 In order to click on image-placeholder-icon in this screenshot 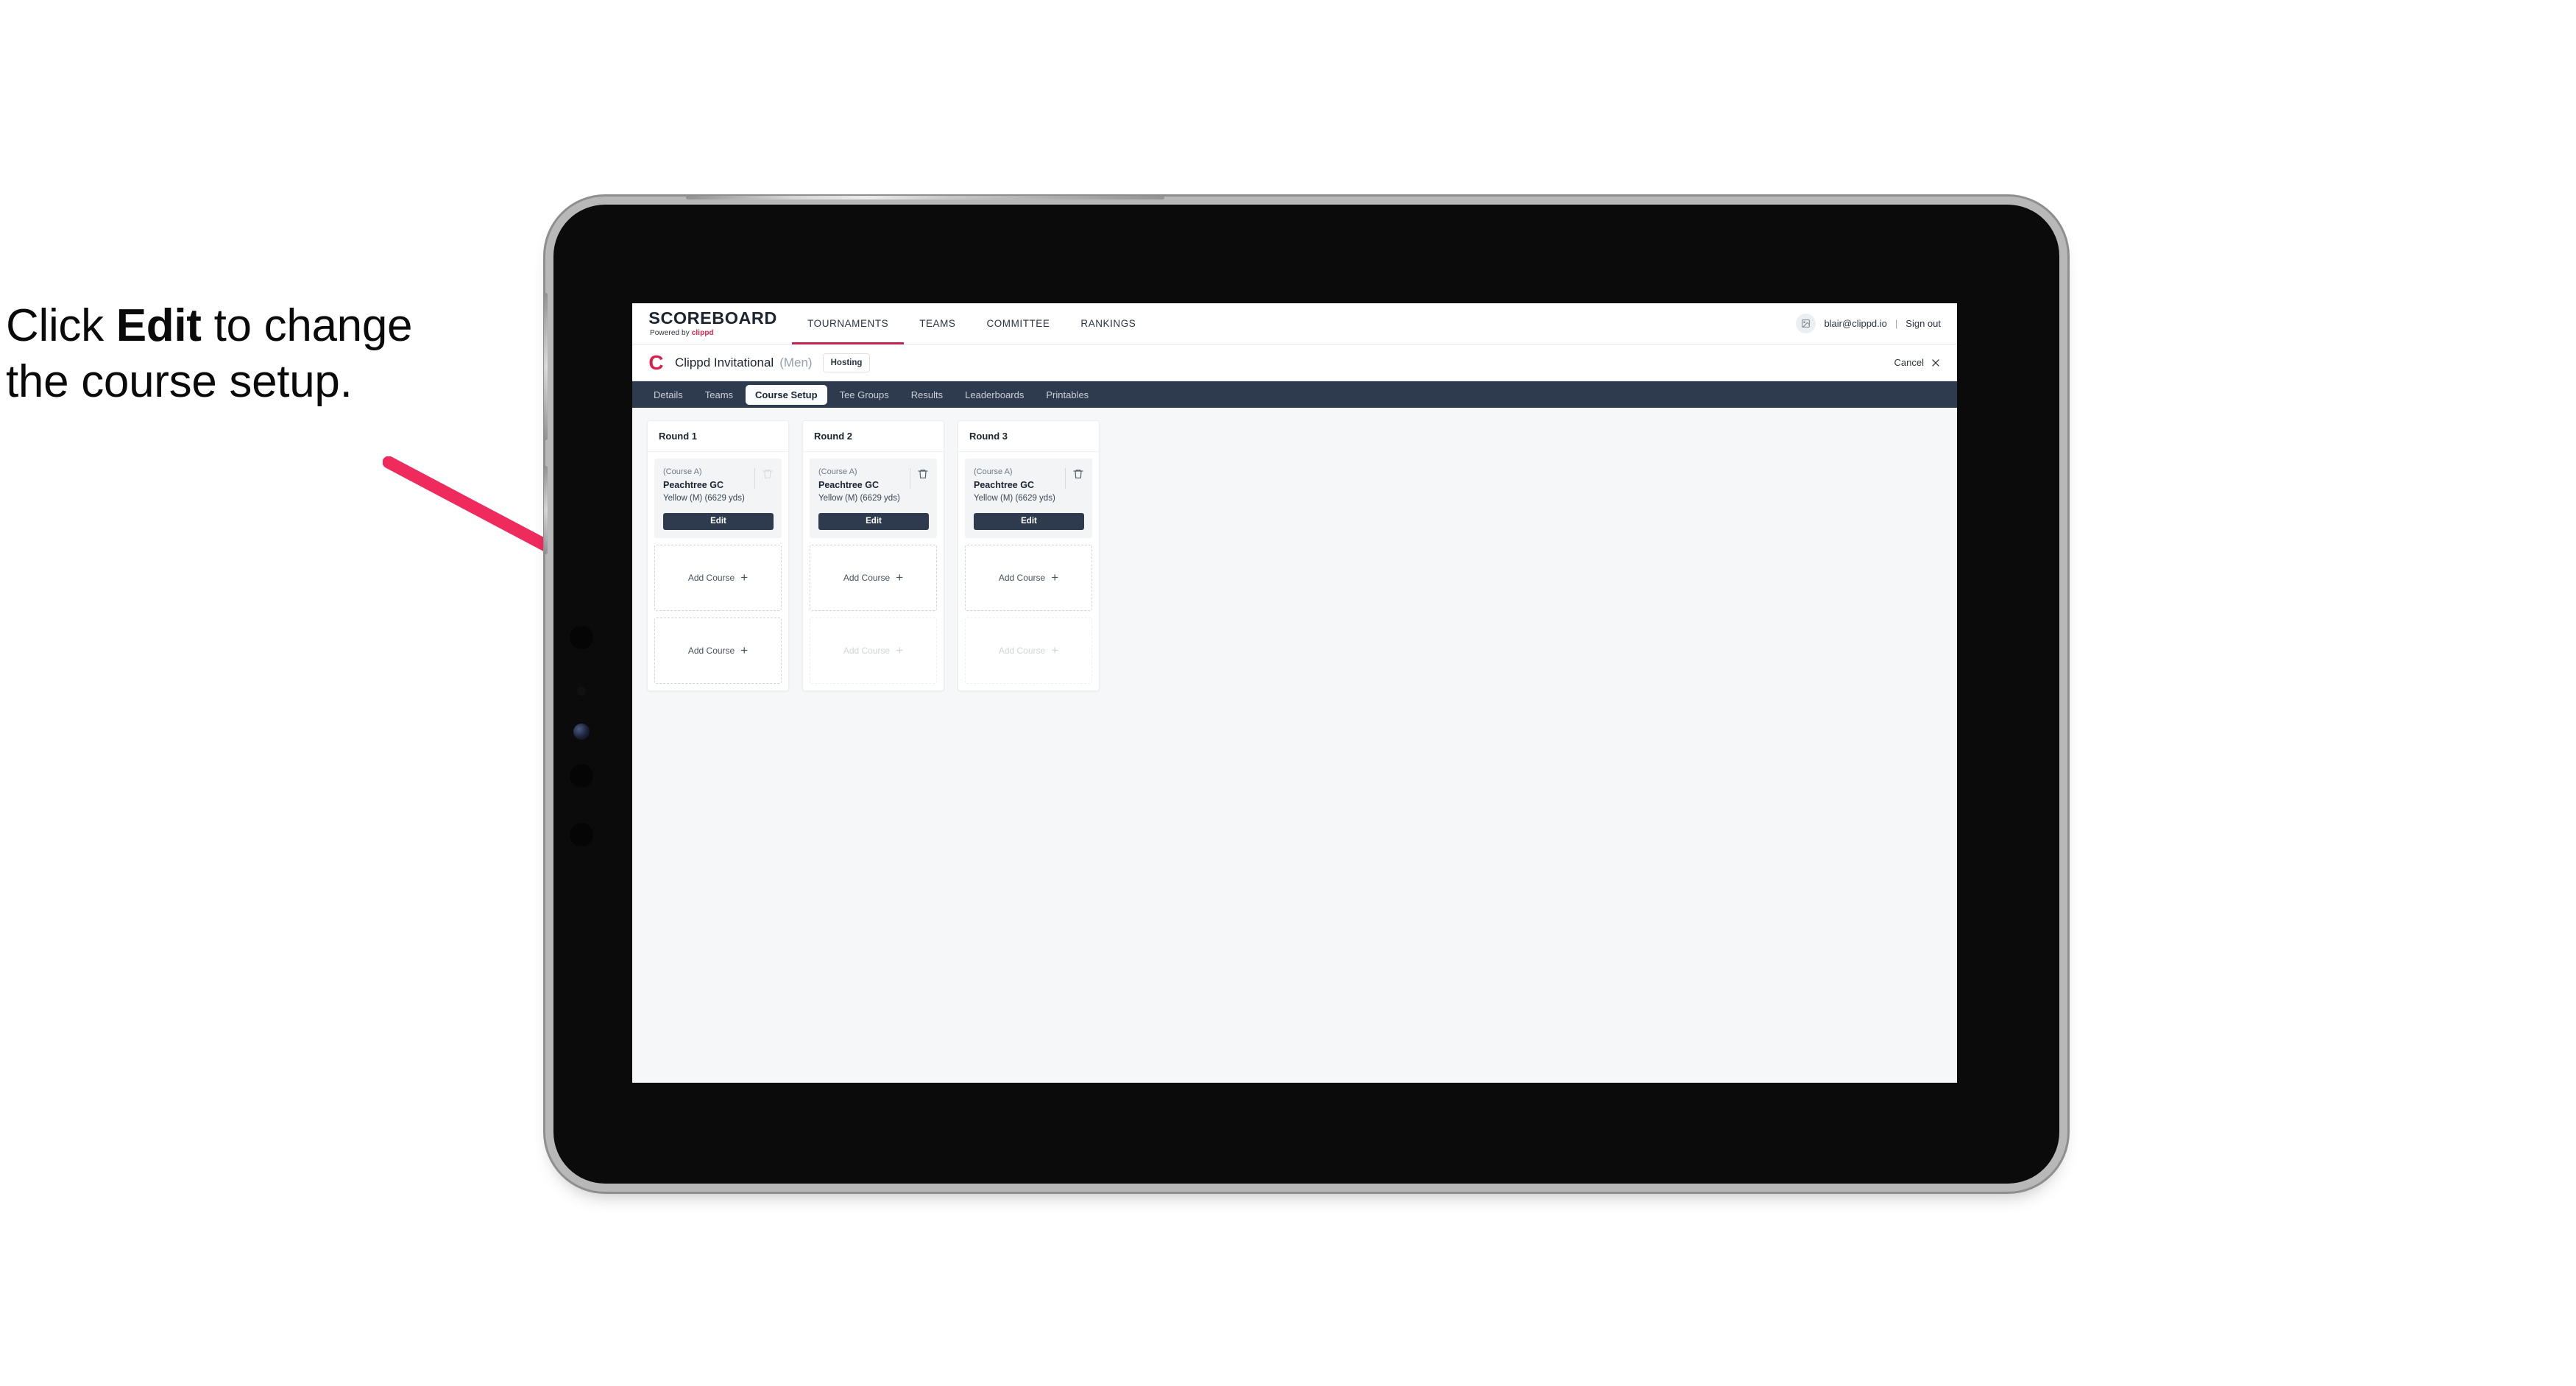, I will do `click(1806, 323)`.